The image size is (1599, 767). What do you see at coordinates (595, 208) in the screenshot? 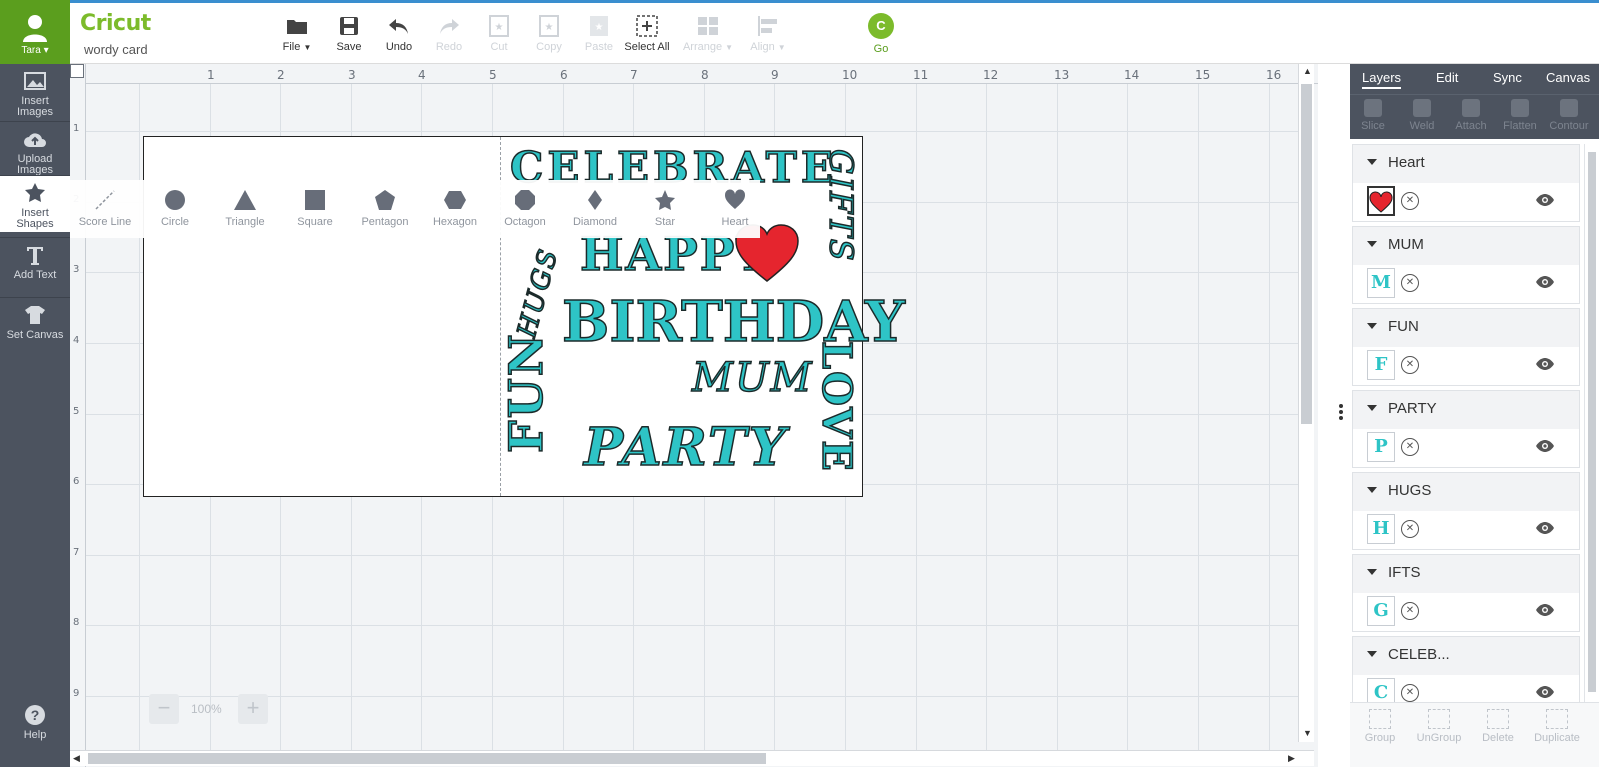
I see `shape-diamond-button: Diamond` at bounding box center [595, 208].